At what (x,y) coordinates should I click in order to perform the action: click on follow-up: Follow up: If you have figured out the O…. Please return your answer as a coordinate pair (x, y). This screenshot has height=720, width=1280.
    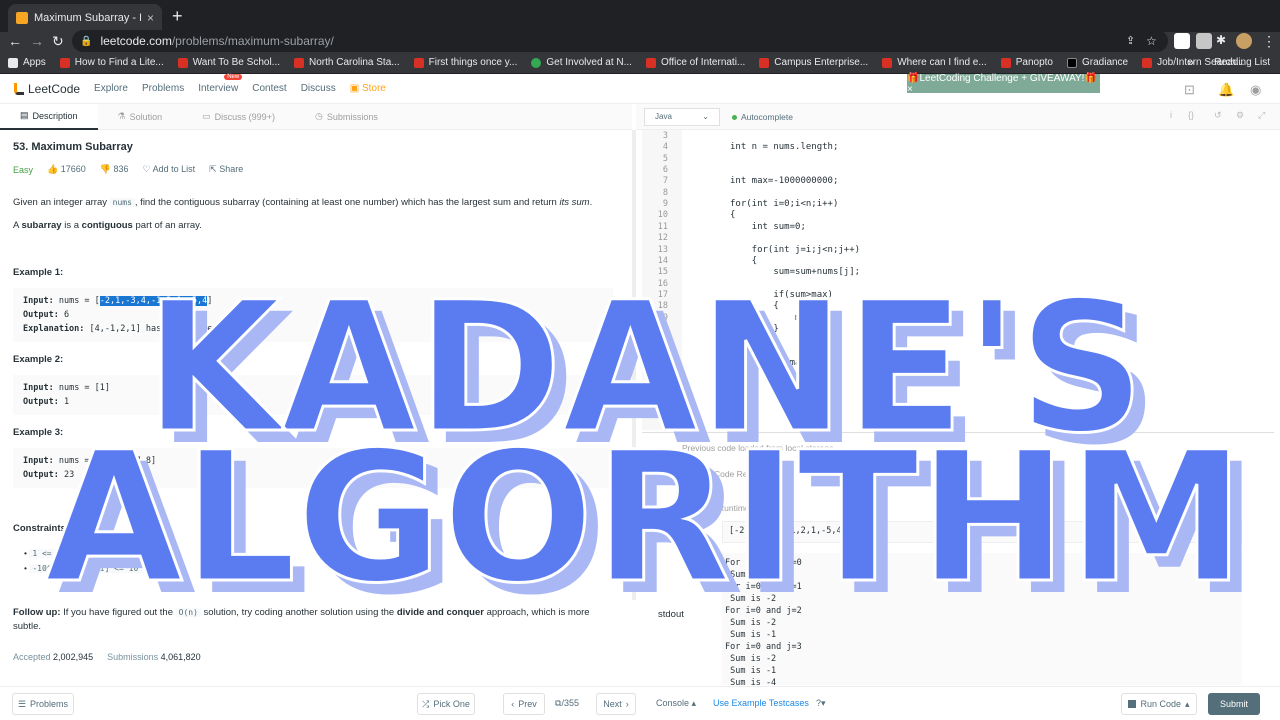
    Looking at the image, I should click on (301, 619).